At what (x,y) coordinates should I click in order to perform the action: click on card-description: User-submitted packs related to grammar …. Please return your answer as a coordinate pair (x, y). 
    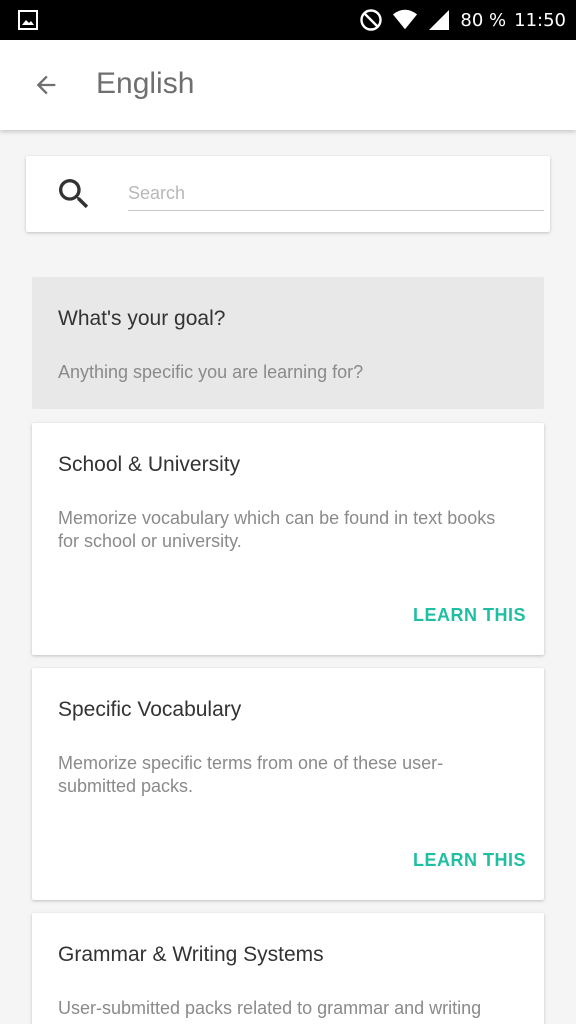
    Looking at the image, I should click on (270, 1008).